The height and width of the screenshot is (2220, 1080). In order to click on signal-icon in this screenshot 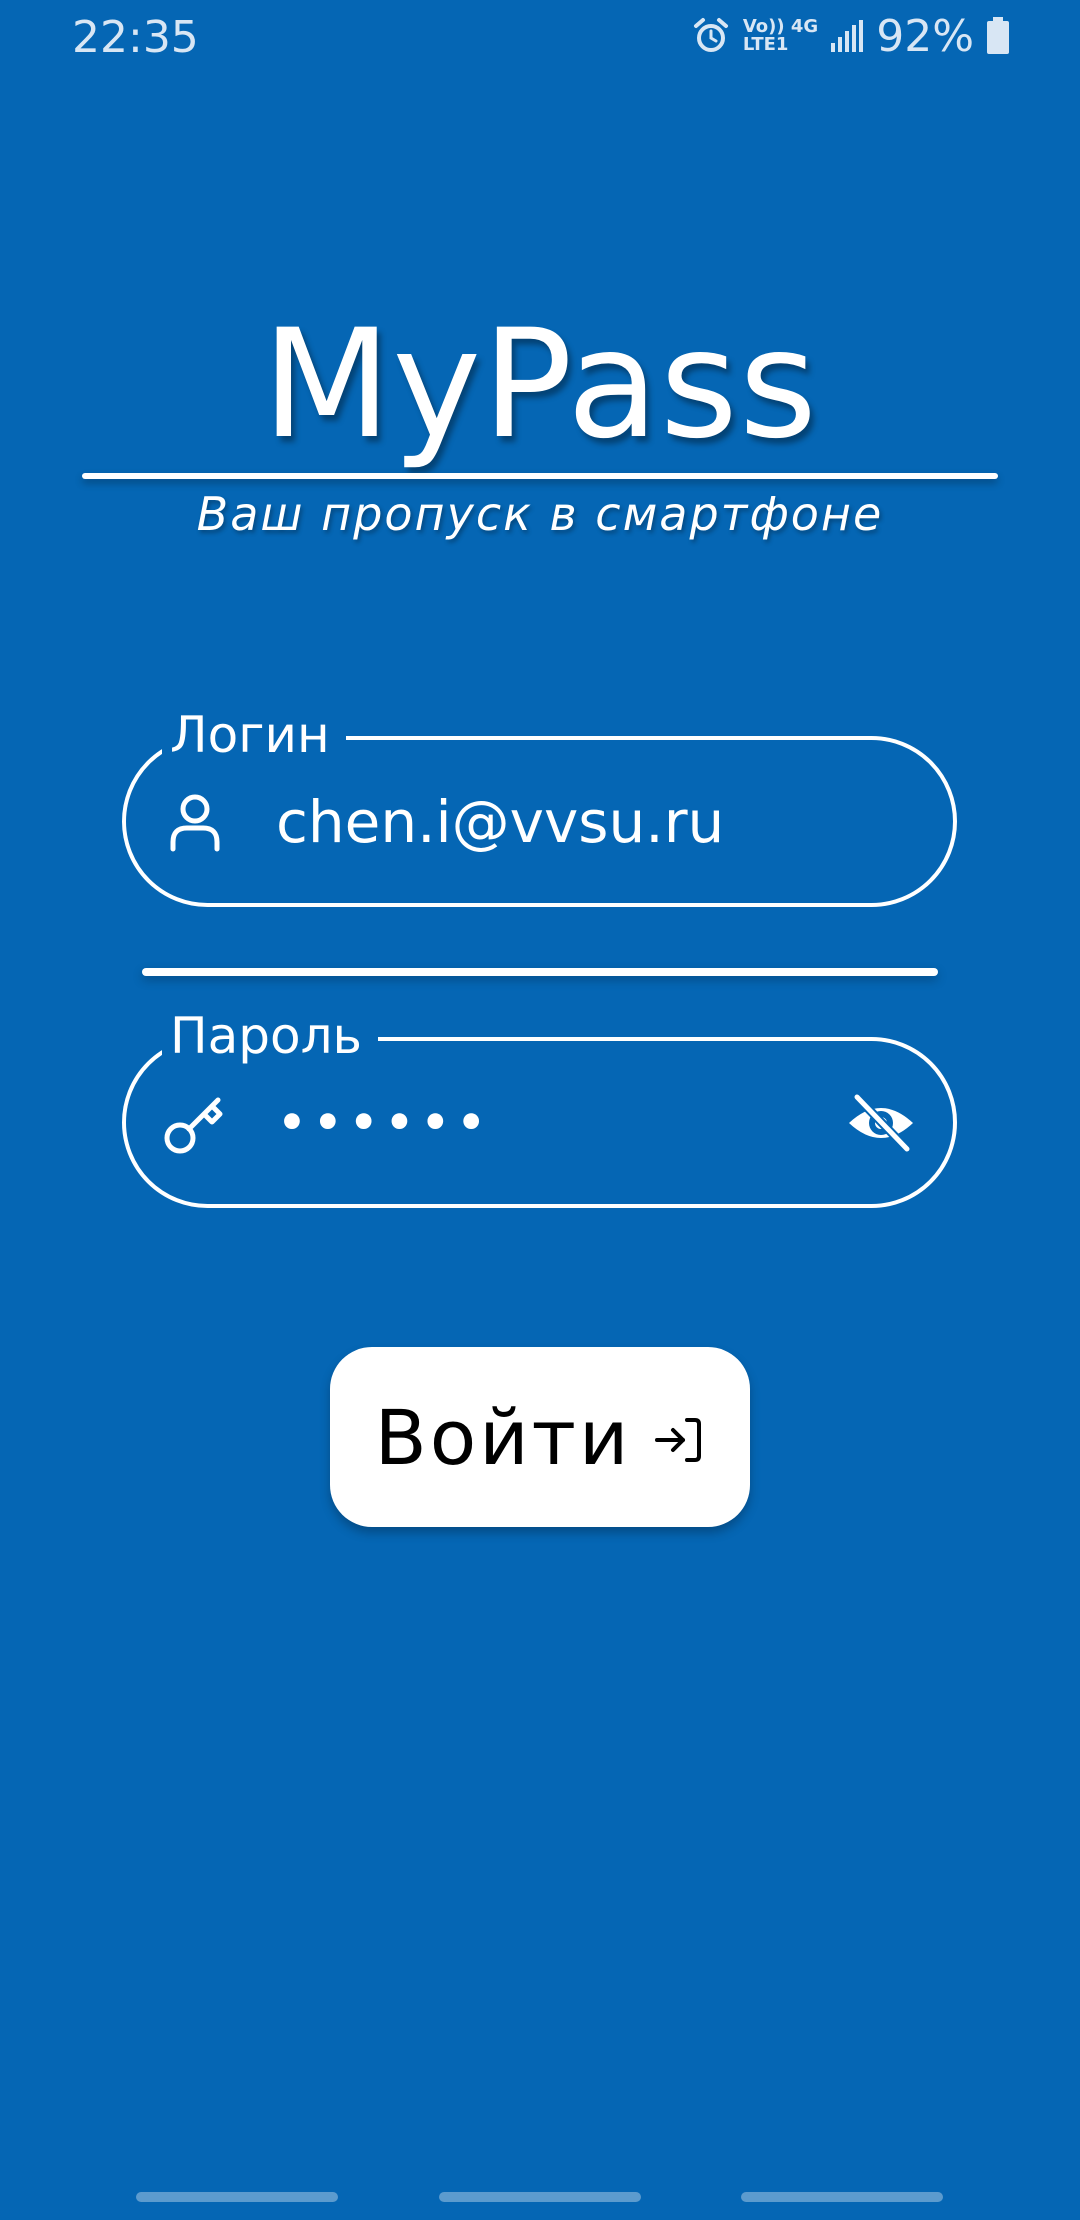, I will do `click(847, 36)`.